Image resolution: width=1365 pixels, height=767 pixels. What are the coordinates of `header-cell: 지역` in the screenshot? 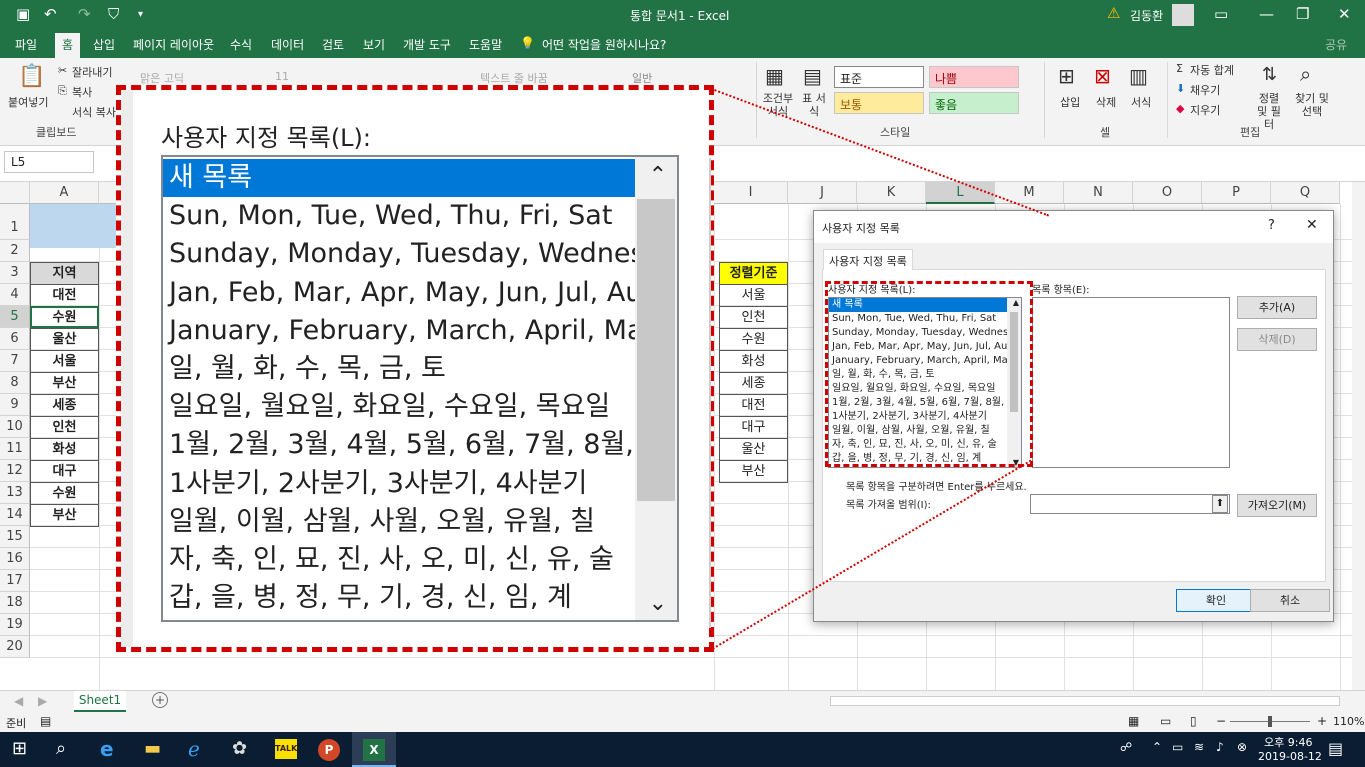 It's located at (64, 273).